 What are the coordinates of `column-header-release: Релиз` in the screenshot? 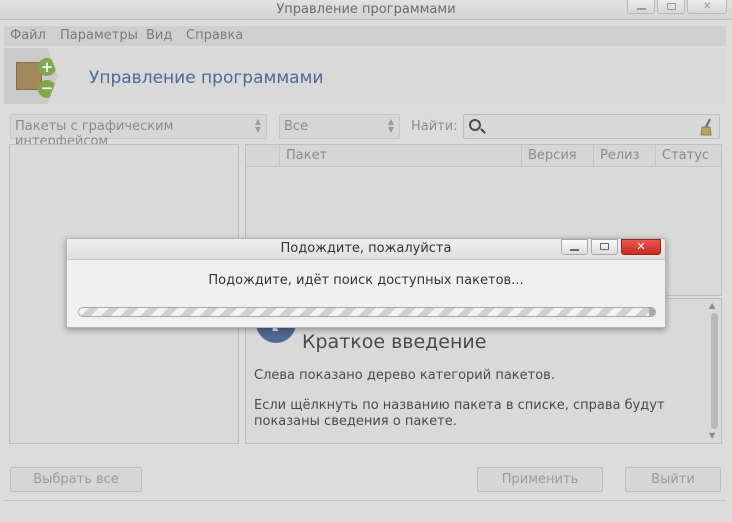 It's located at (625, 156).